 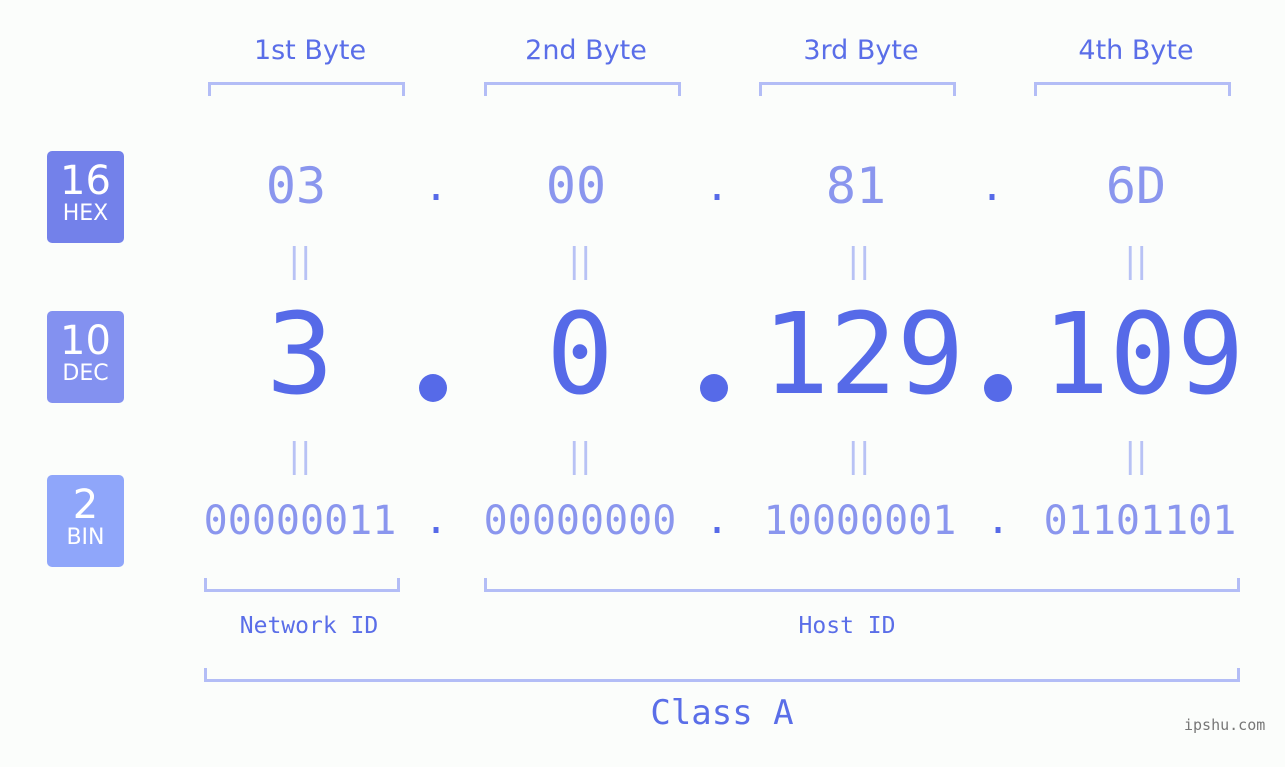 I want to click on hex-value-3: 81, so click(x=856, y=186).